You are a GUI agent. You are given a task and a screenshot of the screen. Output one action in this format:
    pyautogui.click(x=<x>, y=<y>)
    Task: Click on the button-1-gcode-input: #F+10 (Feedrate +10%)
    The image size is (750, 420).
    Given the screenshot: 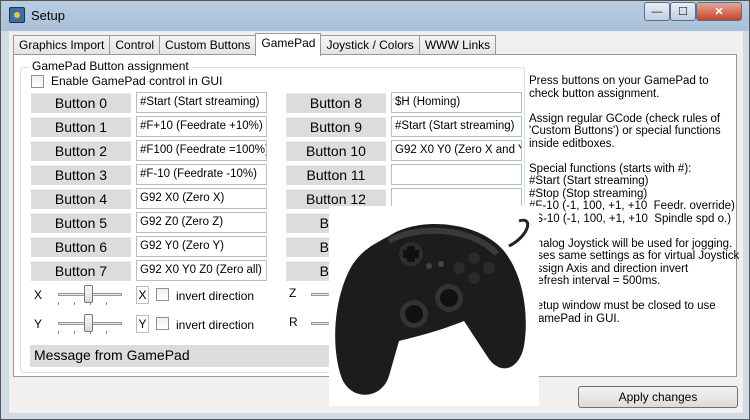 What is the action you would take?
    pyautogui.click(x=201, y=126)
    